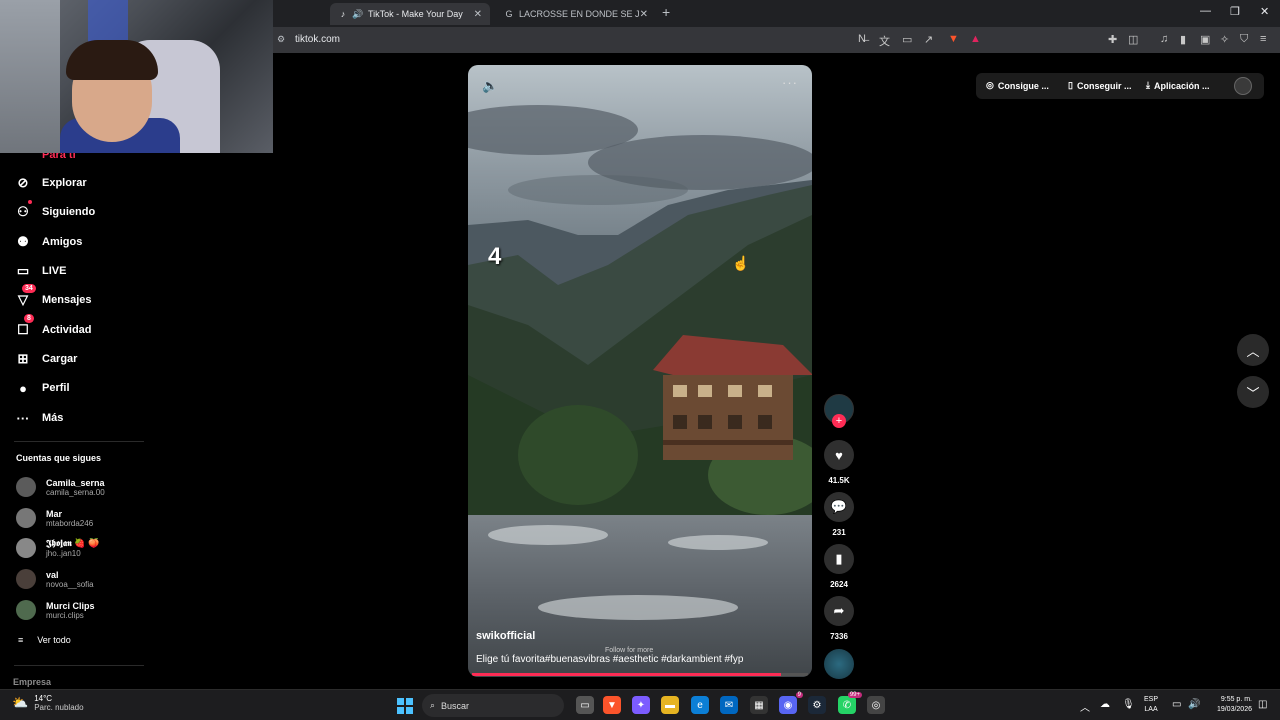 The image size is (1280, 720). Describe the element at coordinates (666, 12) in the screenshot. I see `new-tab-button: +` at that location.